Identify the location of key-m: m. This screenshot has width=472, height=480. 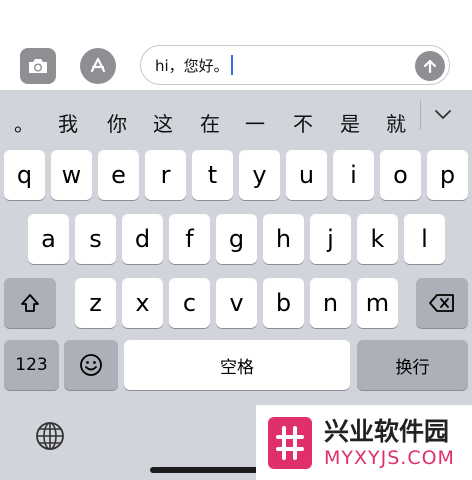
(377, 303).